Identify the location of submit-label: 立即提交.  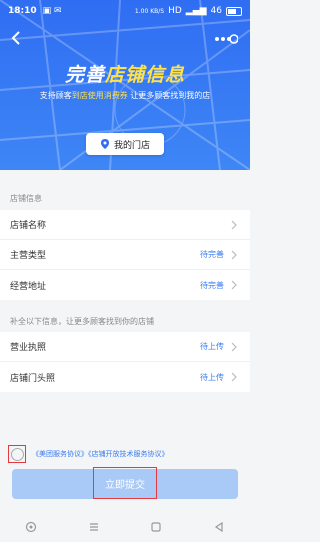
(125, 485).